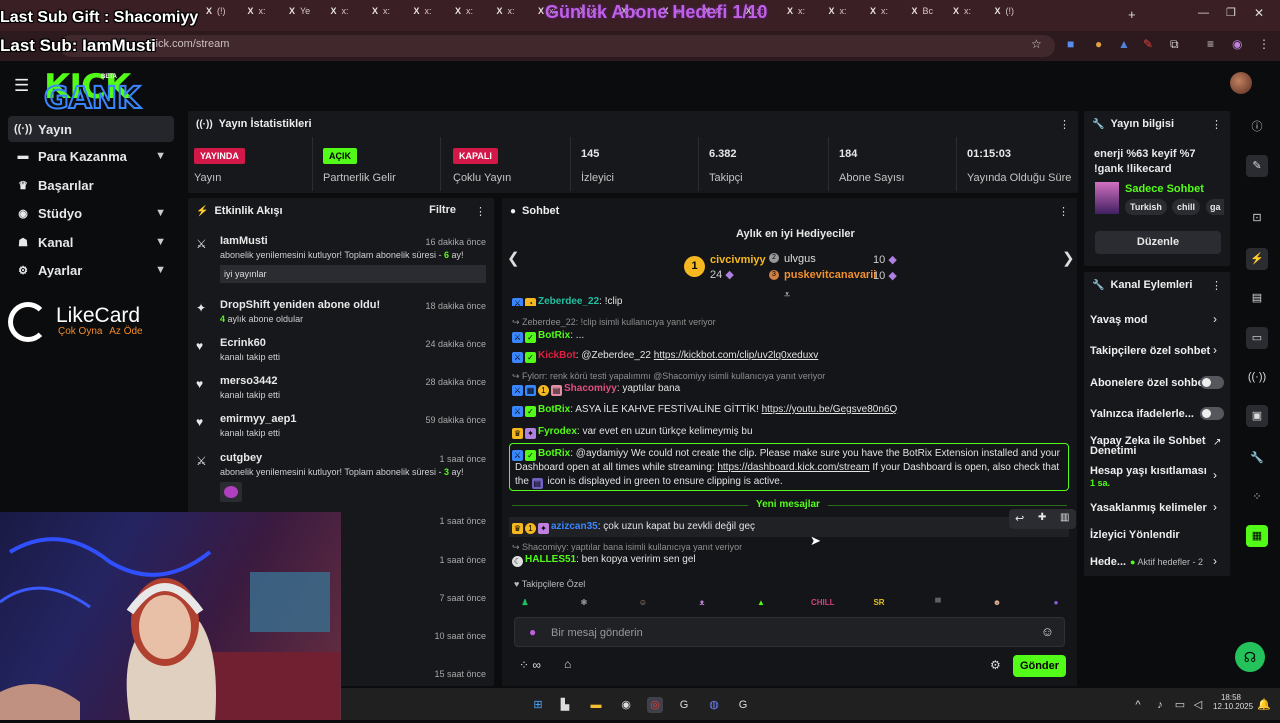 This screenshot has width=1280, height=723. Describe the element at coordinates (738, 260) in the screenshot. I see `gifter-name: civcivmiyy` at that location.